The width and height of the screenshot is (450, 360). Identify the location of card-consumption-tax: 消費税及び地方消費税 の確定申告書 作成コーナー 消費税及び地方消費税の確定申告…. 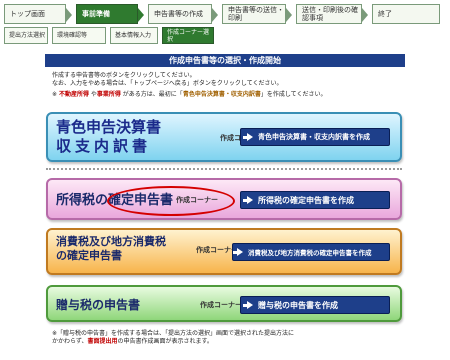
(224, 251).